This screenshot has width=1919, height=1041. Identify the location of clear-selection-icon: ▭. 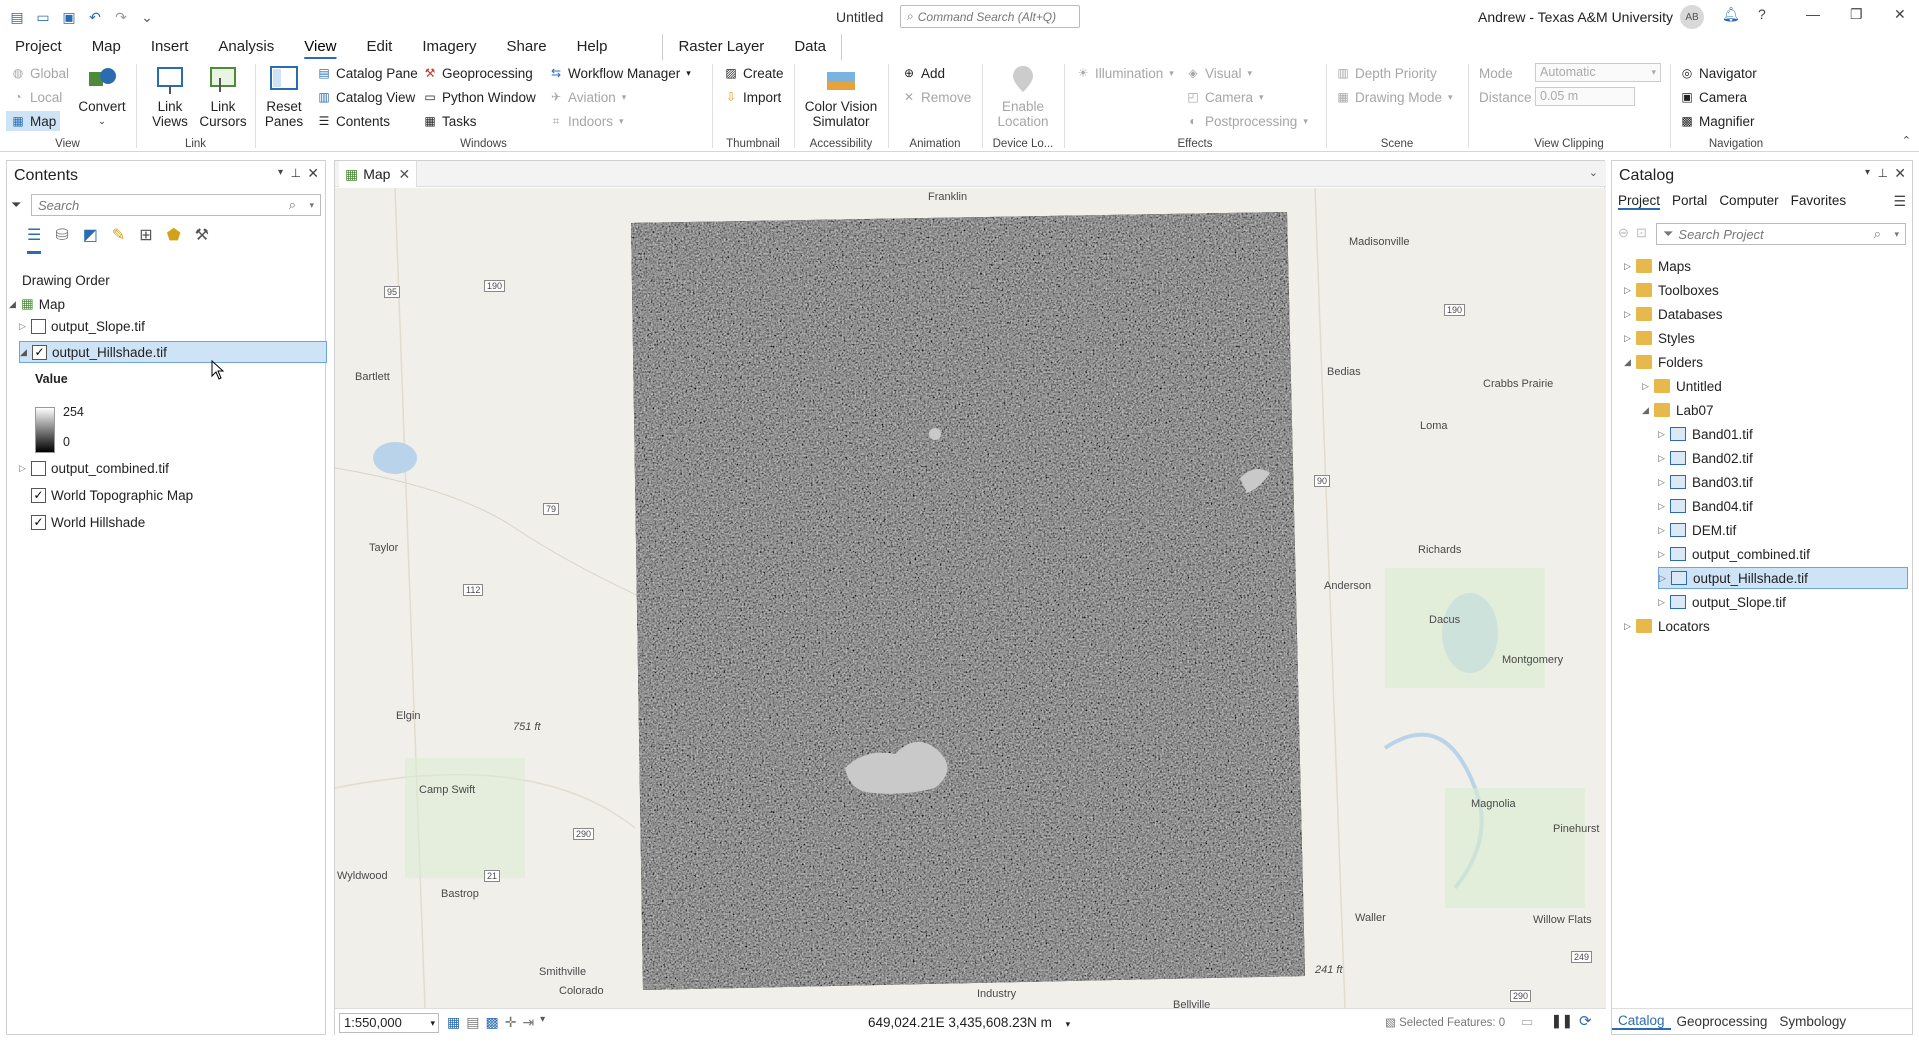
(1527, 1022).